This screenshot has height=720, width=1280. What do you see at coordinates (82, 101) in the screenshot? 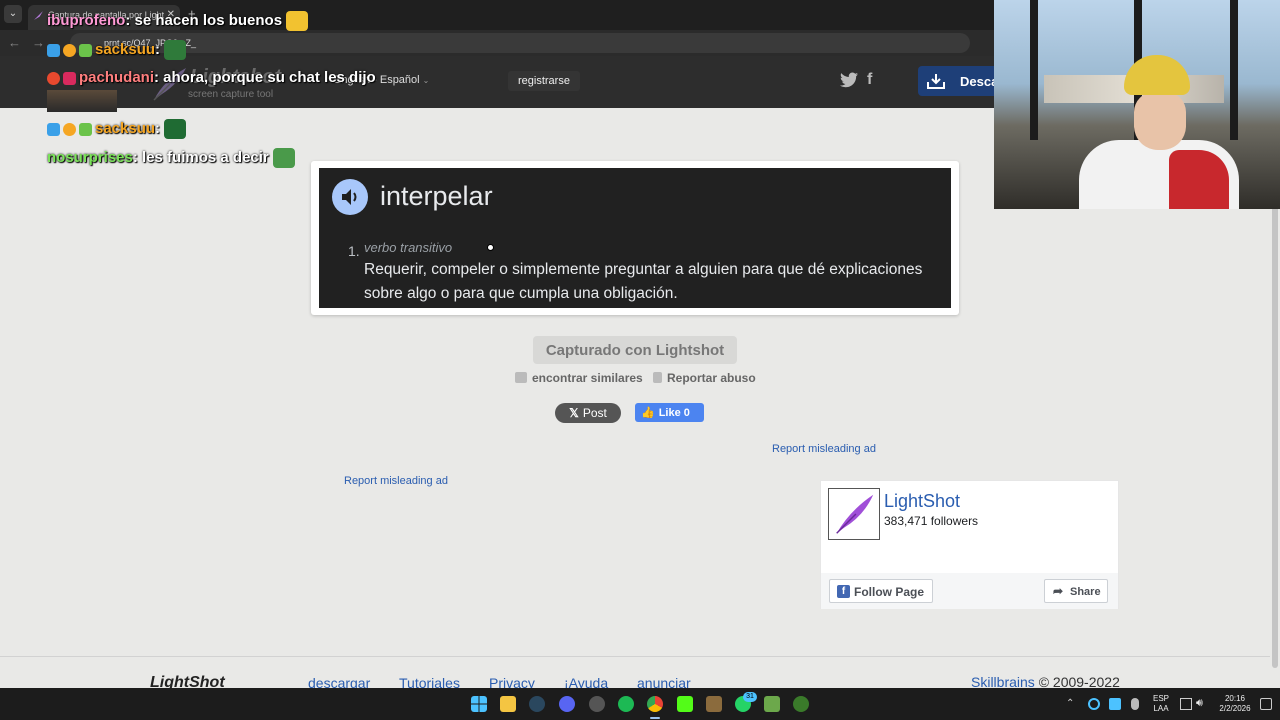
I see `chat-image` at bounding box center [82, 101].